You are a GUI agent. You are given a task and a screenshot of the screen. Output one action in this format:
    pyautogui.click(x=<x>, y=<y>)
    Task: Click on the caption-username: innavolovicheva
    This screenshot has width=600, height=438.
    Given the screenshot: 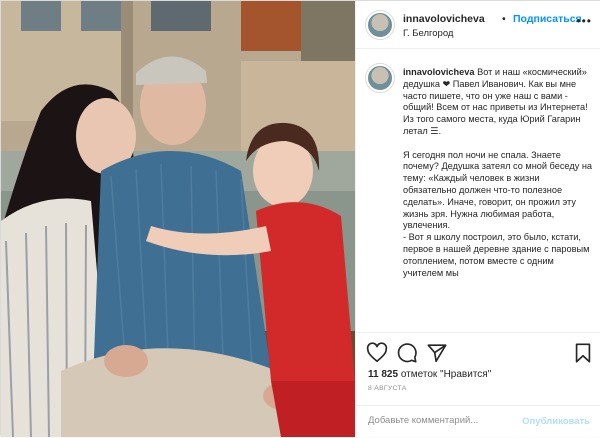 What is the action you would take?
    pyautogui.click(x=439, y=72)
    